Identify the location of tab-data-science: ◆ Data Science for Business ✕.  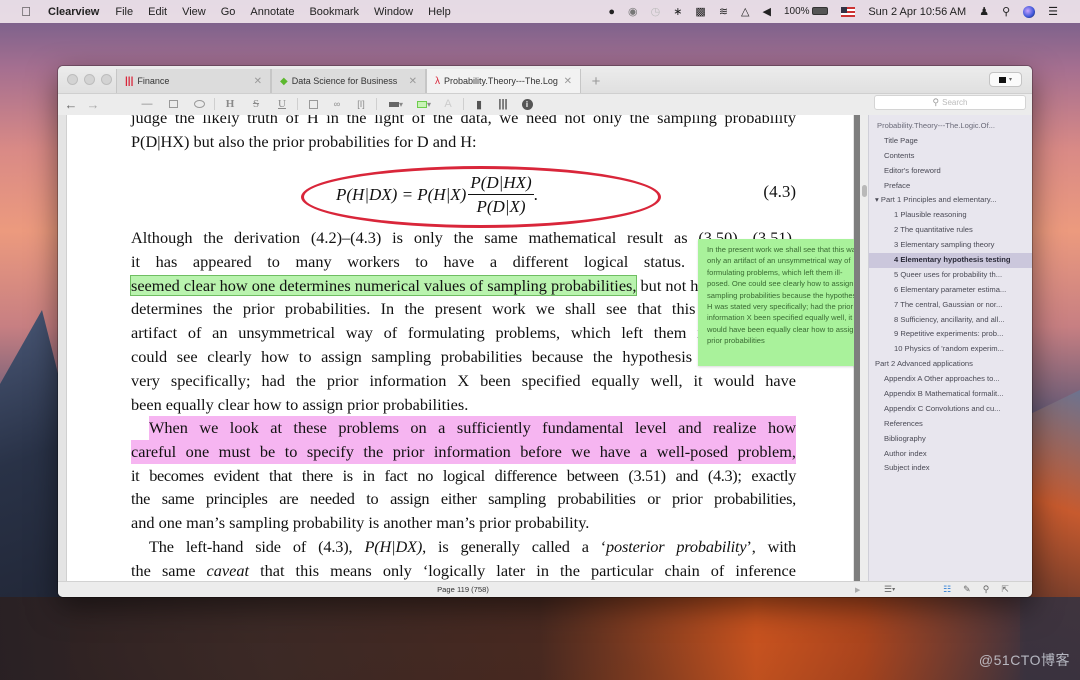
(348, 81).